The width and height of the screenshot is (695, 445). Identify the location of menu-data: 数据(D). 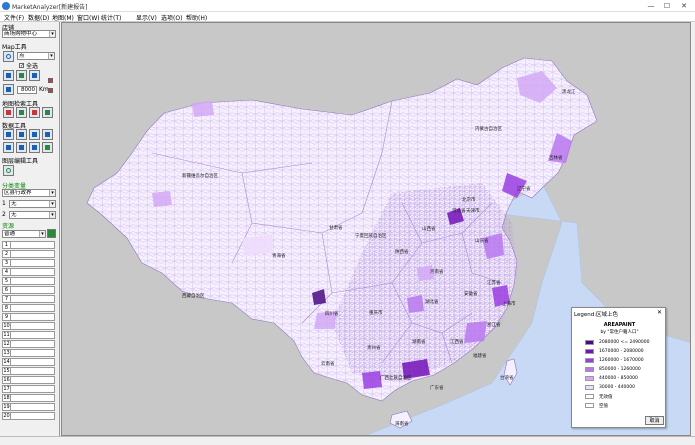
(38, 17).